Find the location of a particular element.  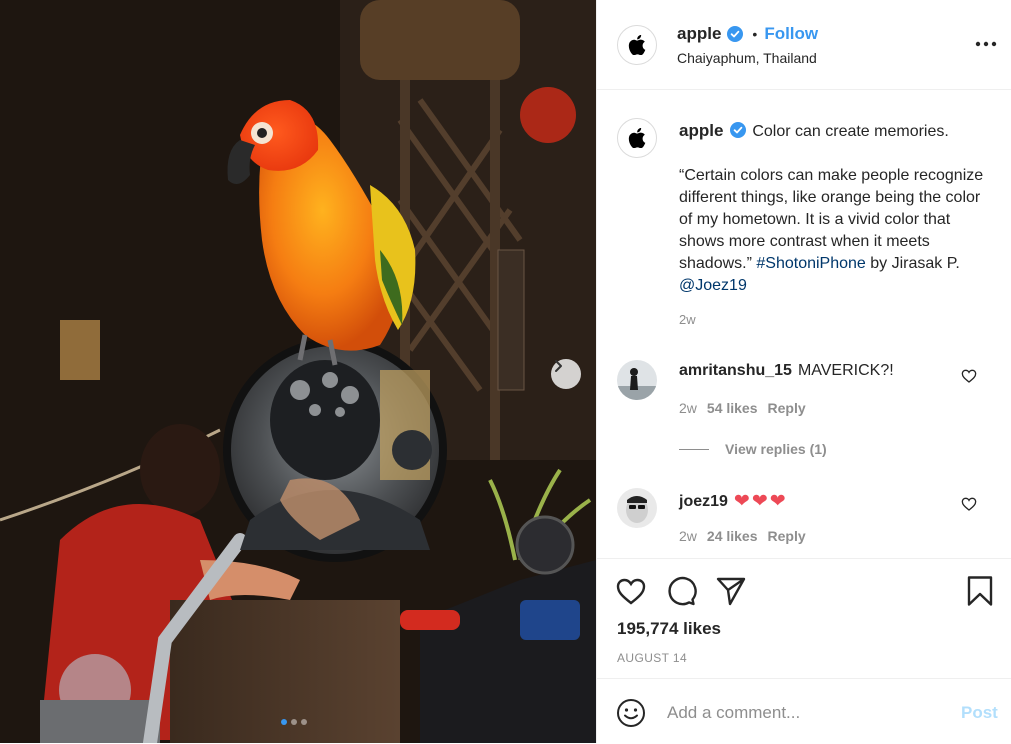

comment-likes: 24 likes is located at coordinates (732, 536).